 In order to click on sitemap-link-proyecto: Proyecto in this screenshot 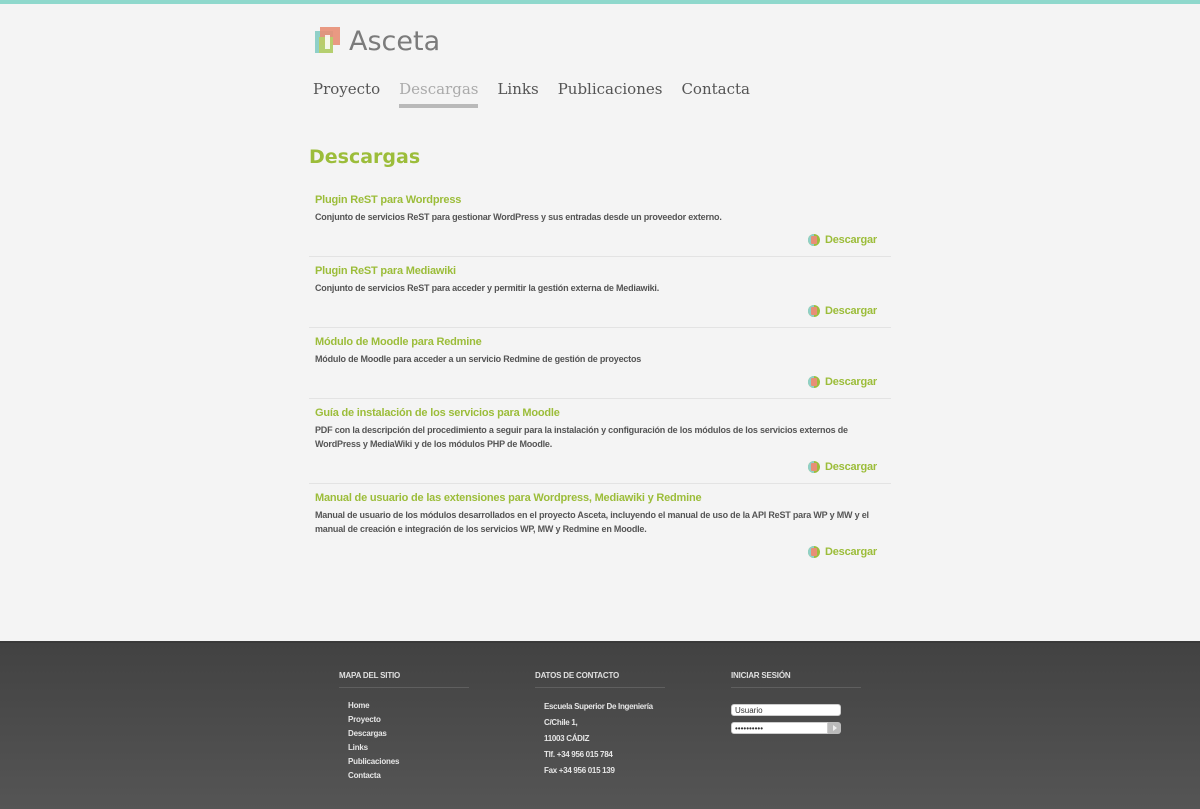, I will do `click(408, 720)`.